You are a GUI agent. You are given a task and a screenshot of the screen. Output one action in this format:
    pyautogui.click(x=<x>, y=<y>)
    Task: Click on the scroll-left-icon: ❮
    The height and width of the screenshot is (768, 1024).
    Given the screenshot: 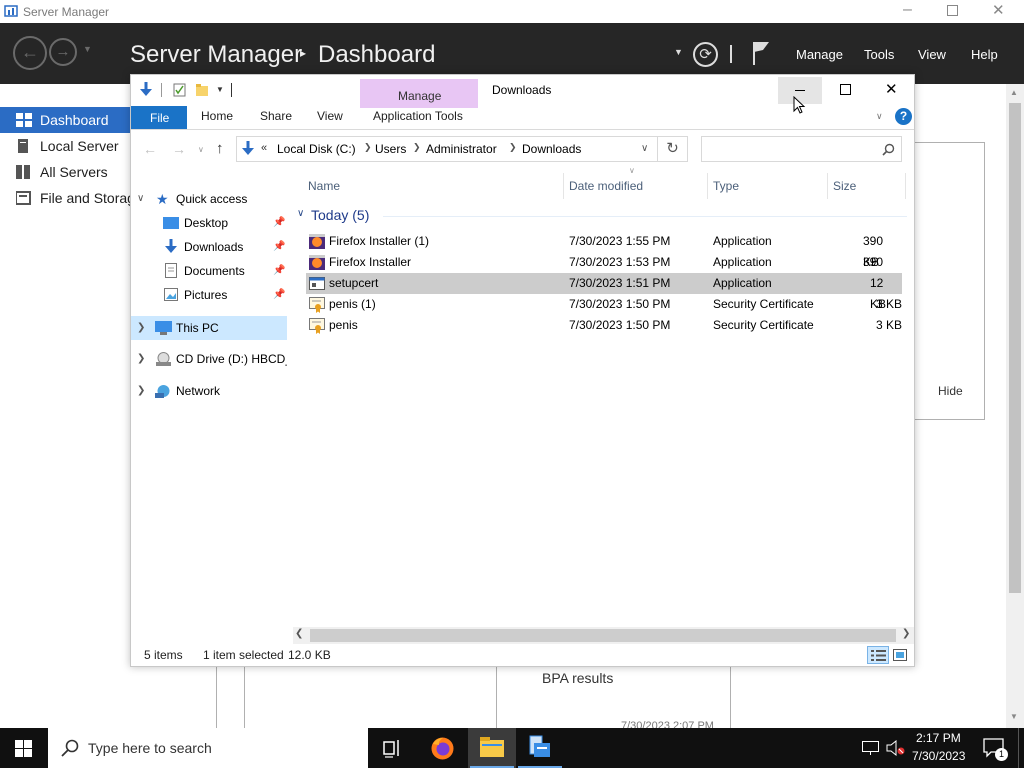 What is the action you would take?
    pyautogui.click(x=299, y=633)
    